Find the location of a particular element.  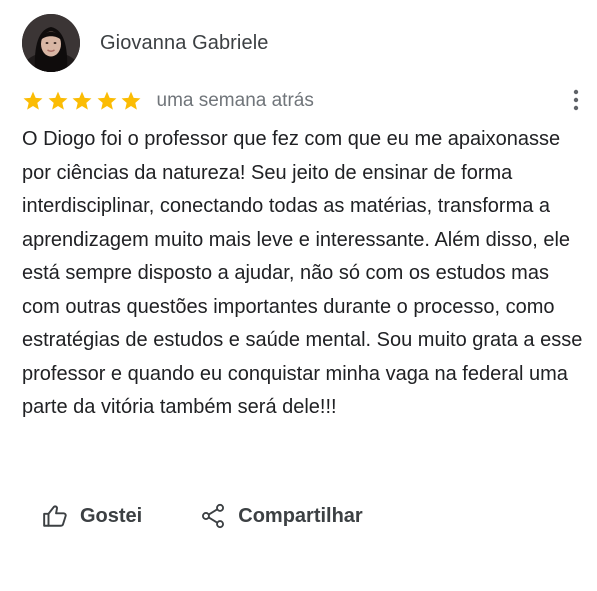

avatar-photo is located at coordinates (51, 43).